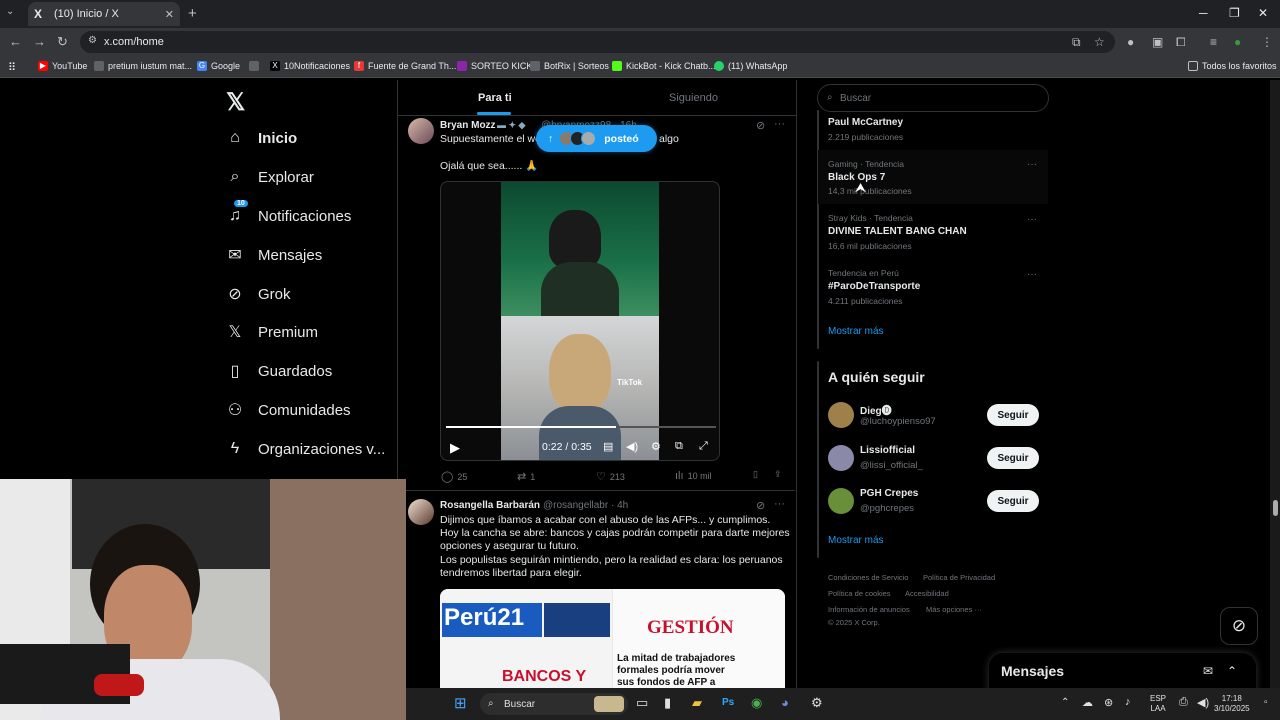 The height and width of the screenshot is (720, 1280). I want to click on trend-title: Paul McCartney, so click(865, 122).